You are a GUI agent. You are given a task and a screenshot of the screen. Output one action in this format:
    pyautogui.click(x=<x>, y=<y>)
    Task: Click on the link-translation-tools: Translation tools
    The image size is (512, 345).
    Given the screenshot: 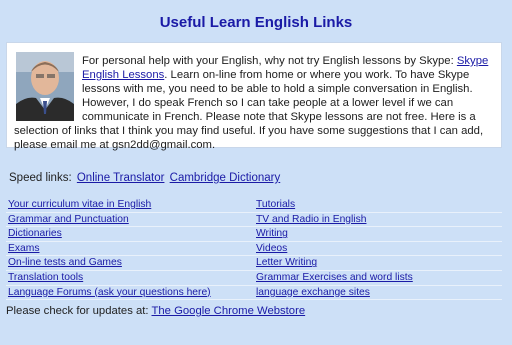 What is the action you would take?
    pyautogui.click(x=130, y=278)
    